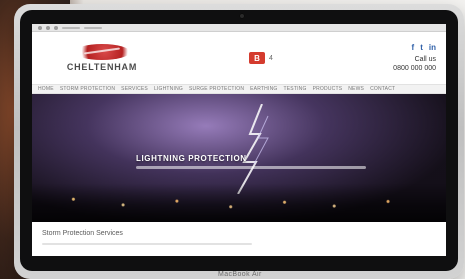 This screenshot has width=465, height=279. Describe the element at coordinates (147, 244) in the screenshot. I see `content-divider` at that location.